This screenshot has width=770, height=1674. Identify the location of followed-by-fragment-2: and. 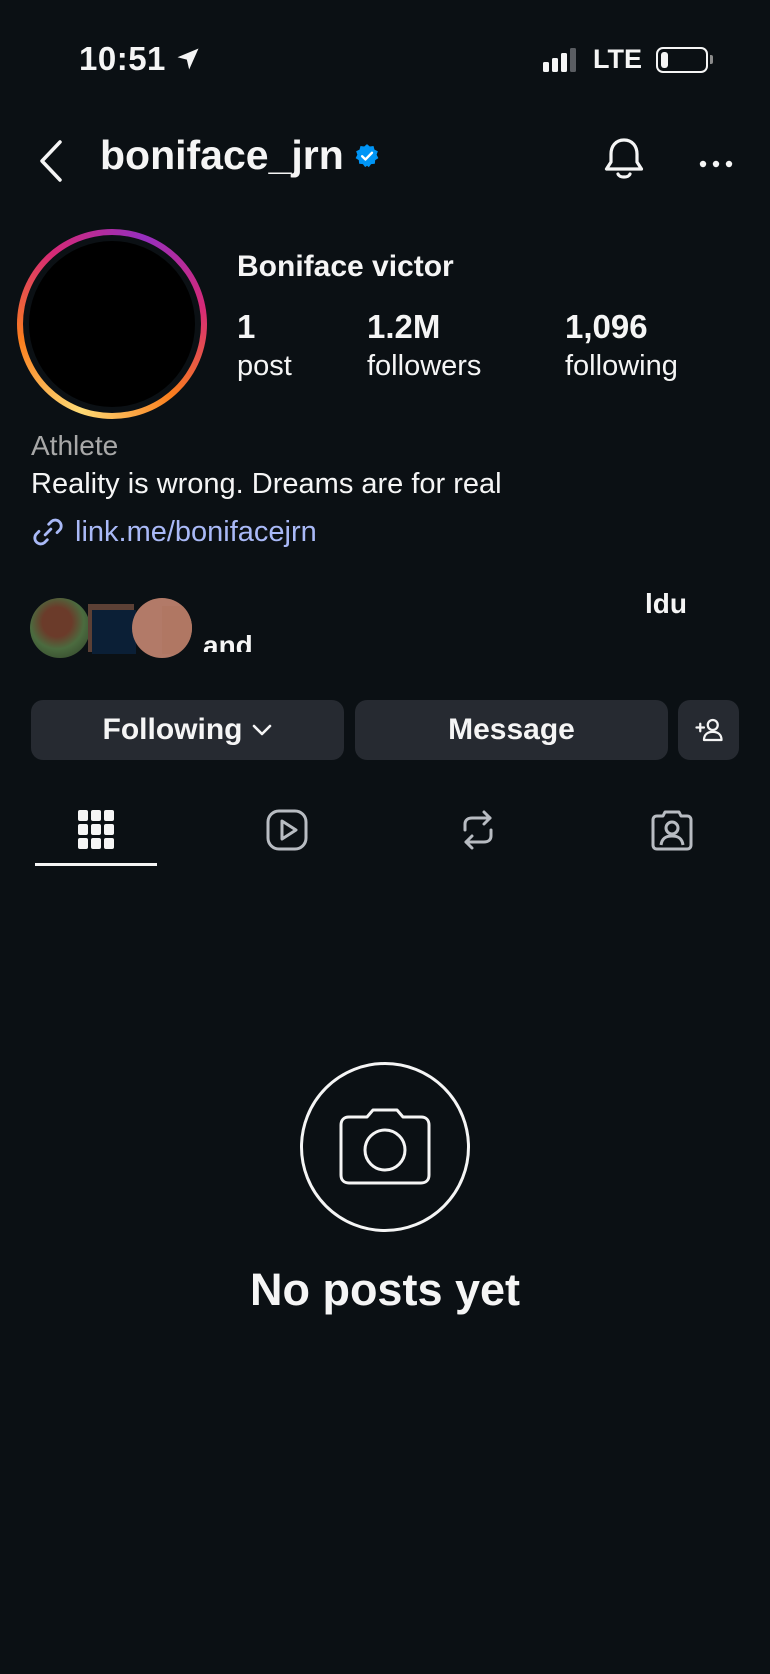
(228, 641).